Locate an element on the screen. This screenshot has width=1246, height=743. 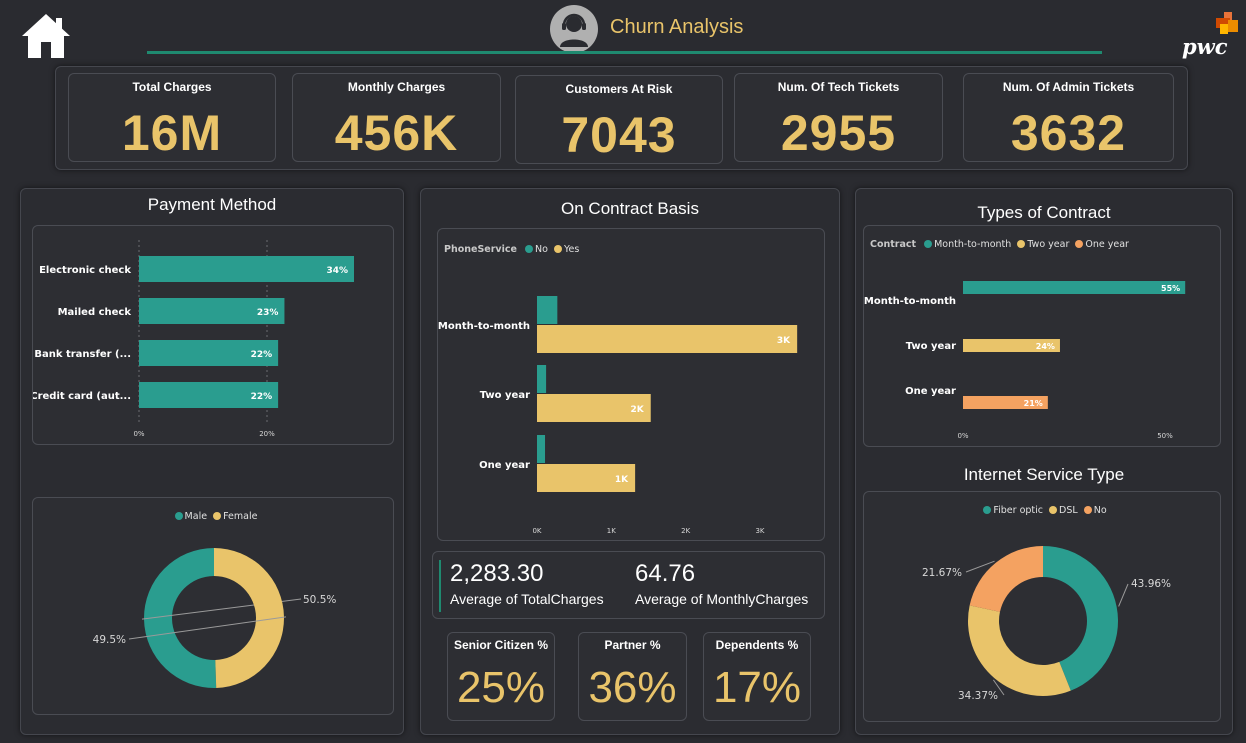
types-of-contract-title: Types of Contract is located at coordinates (1044, 212).